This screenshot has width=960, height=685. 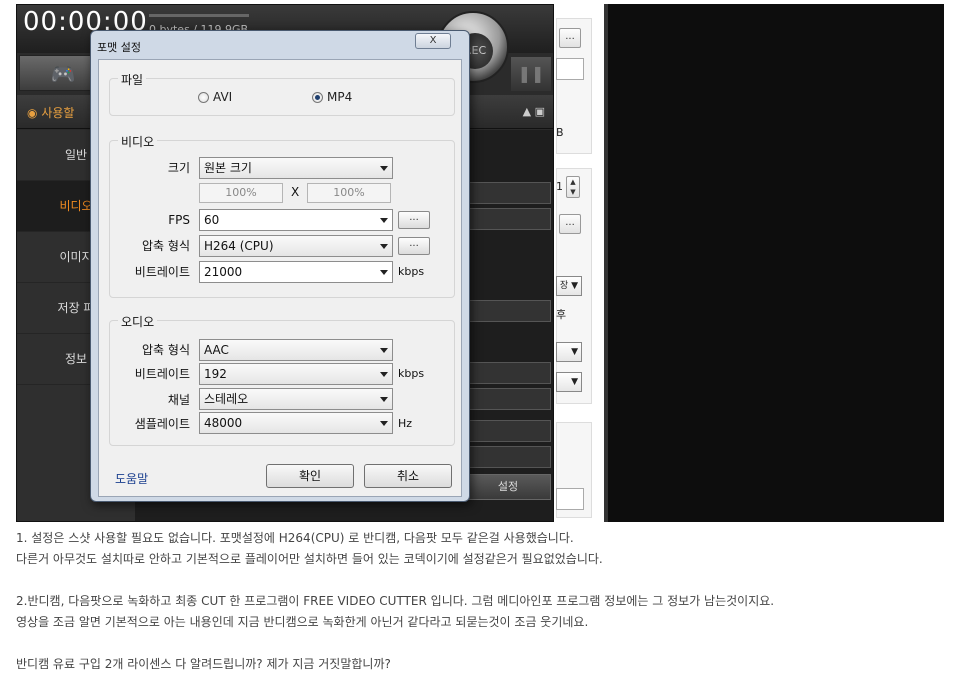 I want to click on file-group-label: 파일, so click(x=132, y=79).